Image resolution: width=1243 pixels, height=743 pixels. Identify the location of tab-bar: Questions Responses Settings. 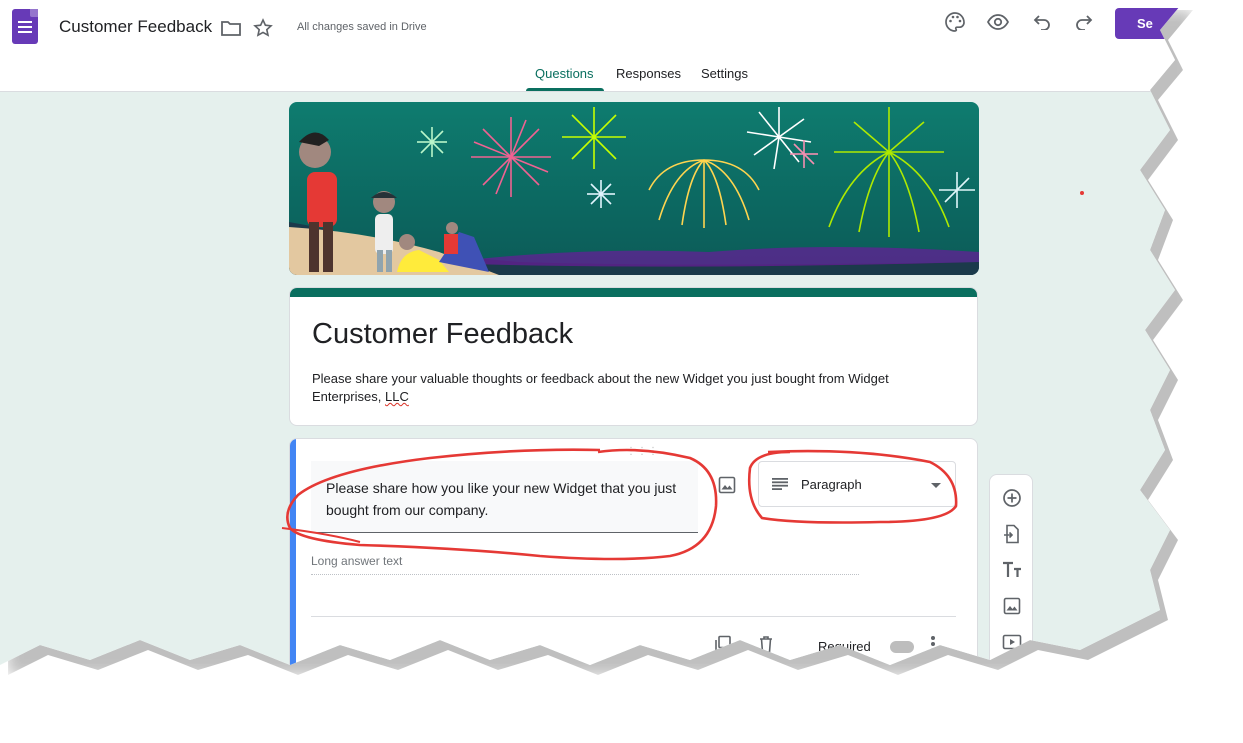
(592, 79).